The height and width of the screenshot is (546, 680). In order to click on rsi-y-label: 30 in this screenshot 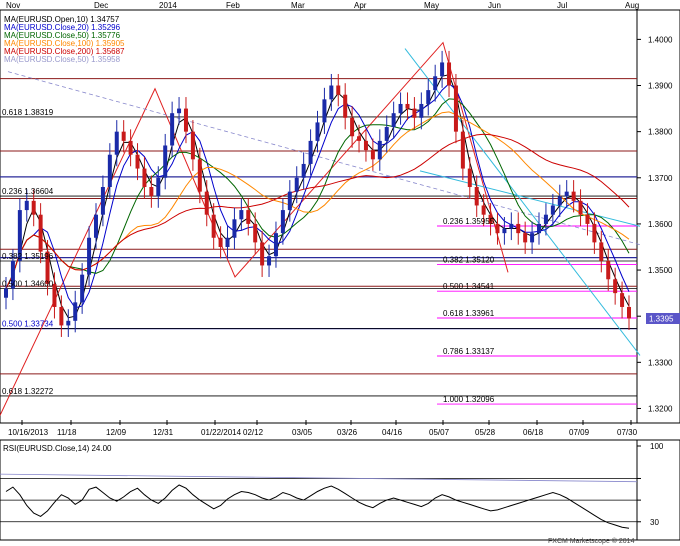, I will do `click(654, 522)`.